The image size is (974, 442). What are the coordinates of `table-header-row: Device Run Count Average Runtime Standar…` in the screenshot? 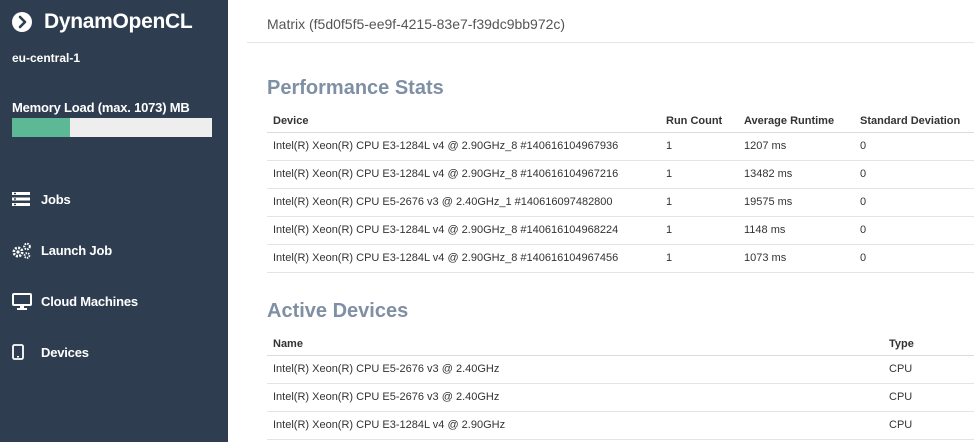 It's located at (620, 121).